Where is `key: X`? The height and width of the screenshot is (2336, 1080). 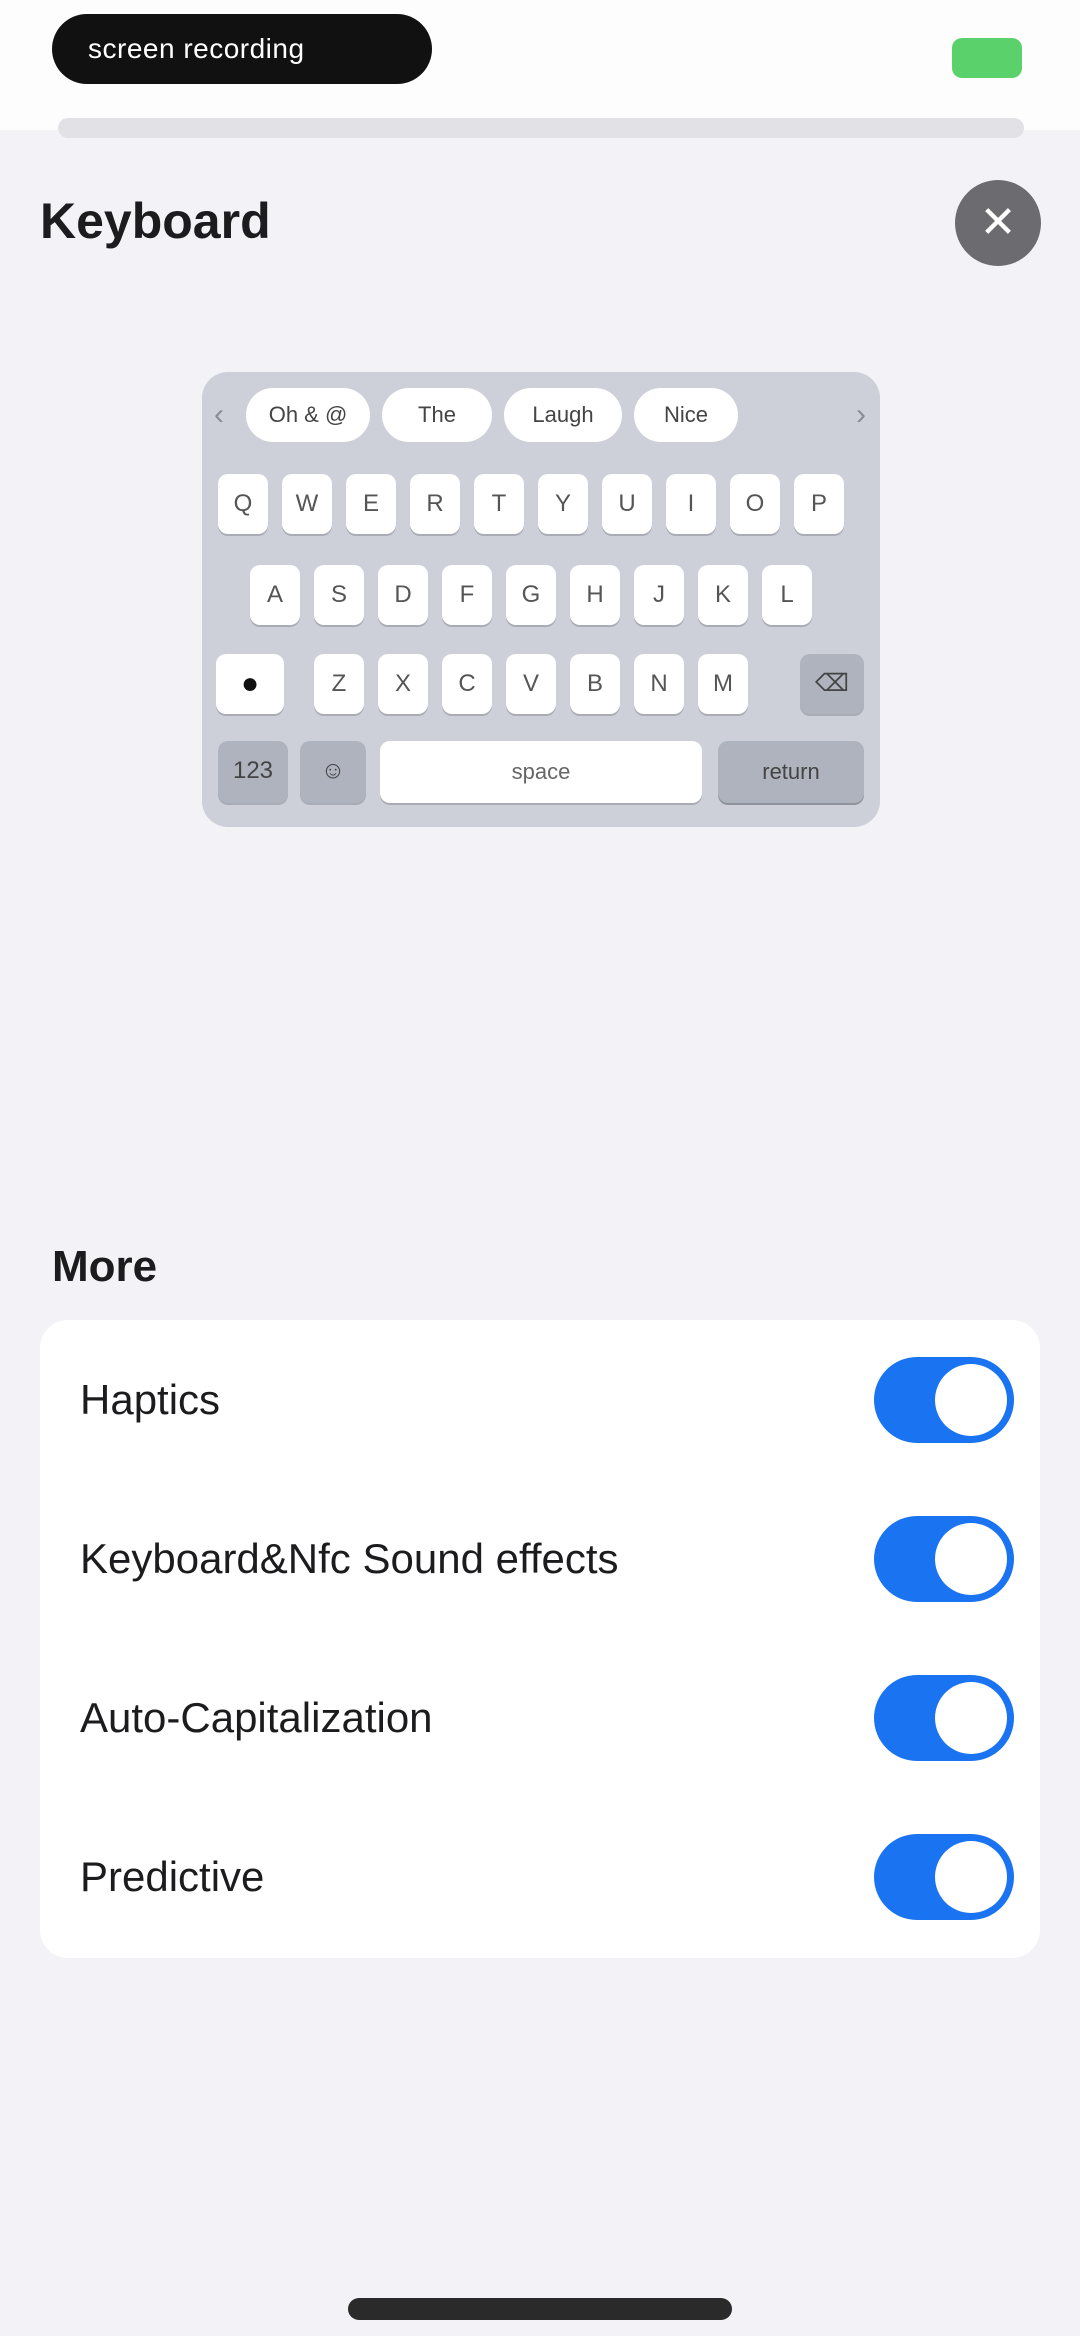
key: X is located at coordinates (403, 684).